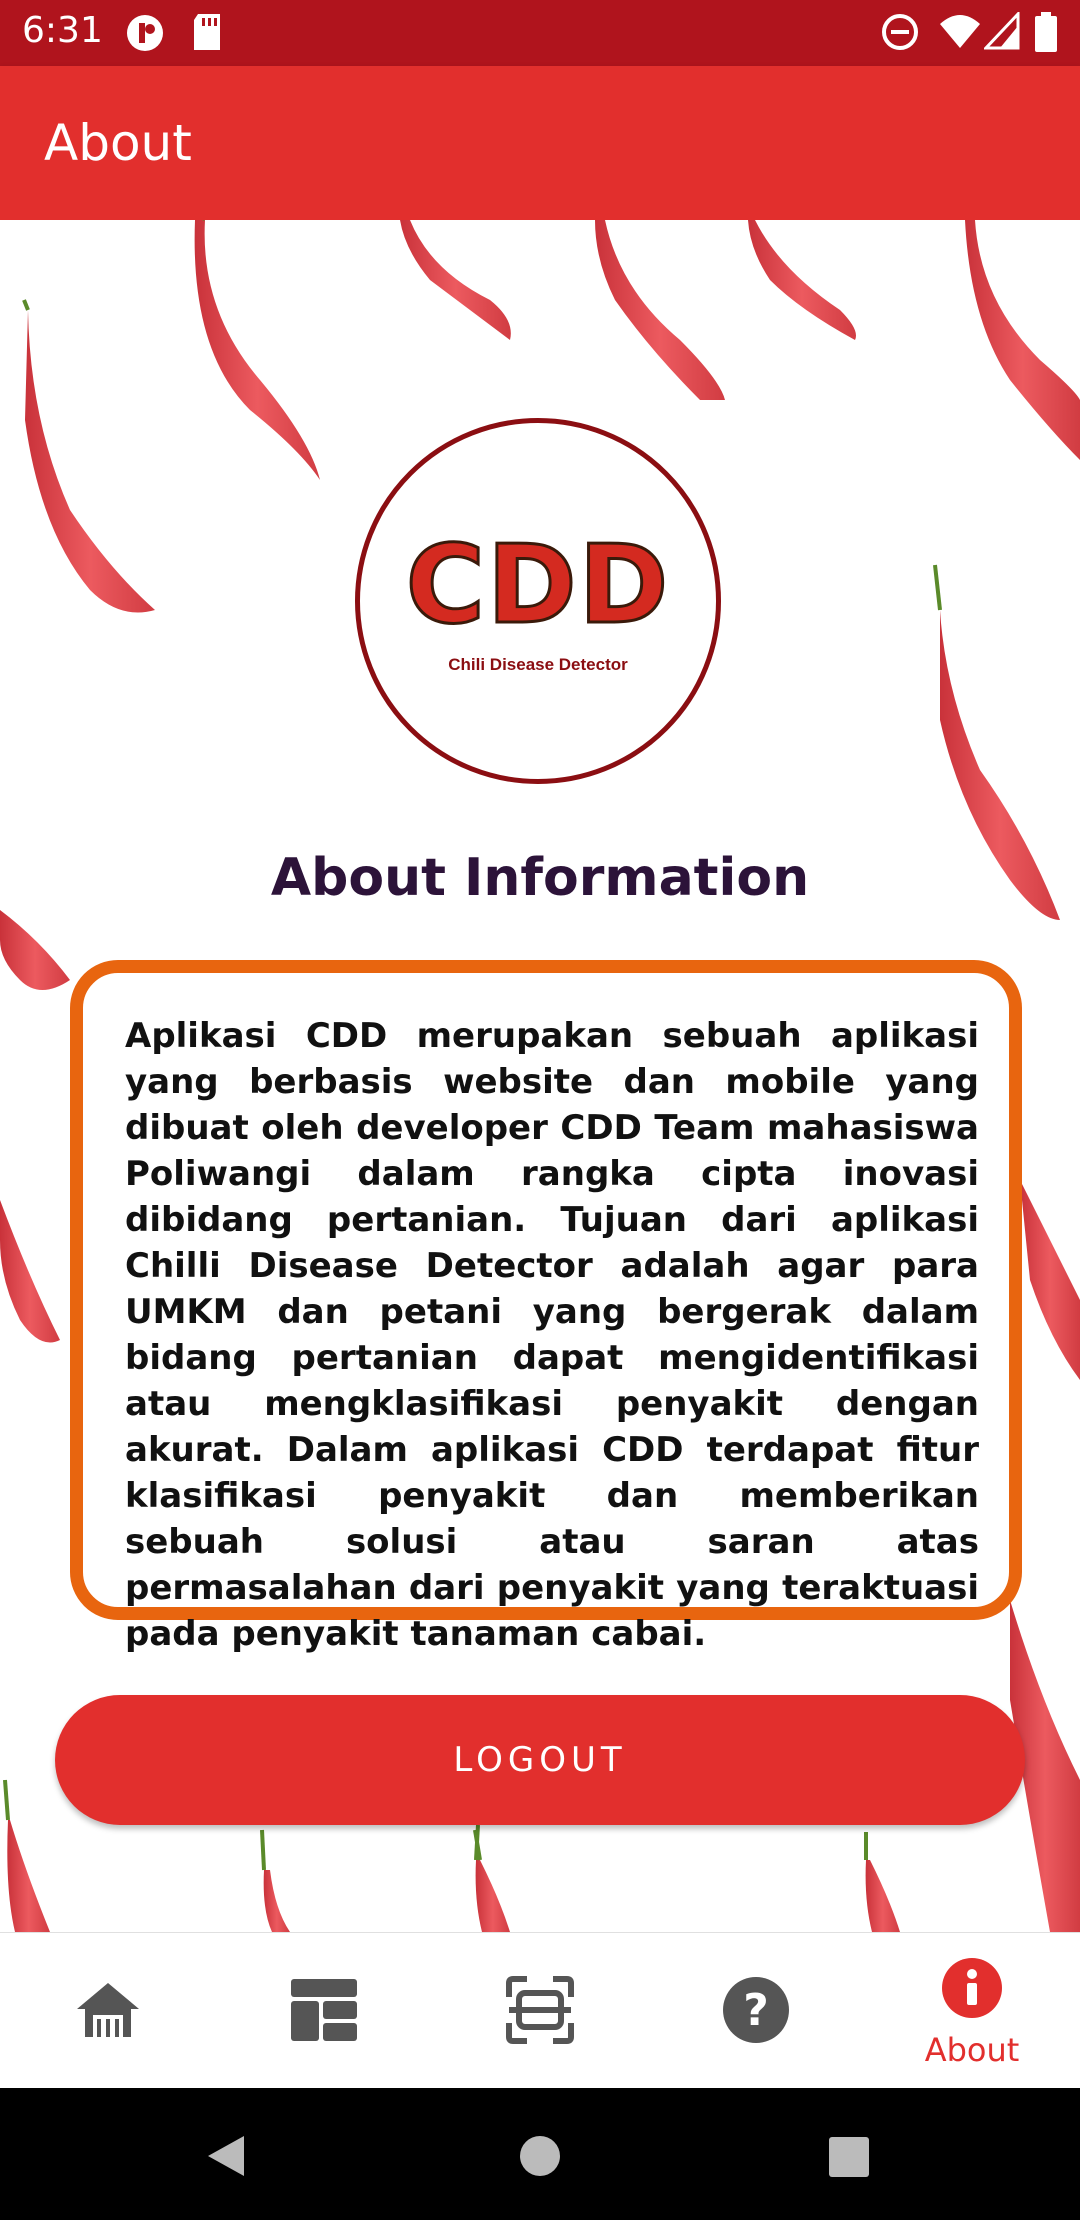 This screenshot has height=2220, width=1080. What do you see at coordinates (960, 34) in the screenshot?
I see `wifi-icon` at bounding box center [960, 34].